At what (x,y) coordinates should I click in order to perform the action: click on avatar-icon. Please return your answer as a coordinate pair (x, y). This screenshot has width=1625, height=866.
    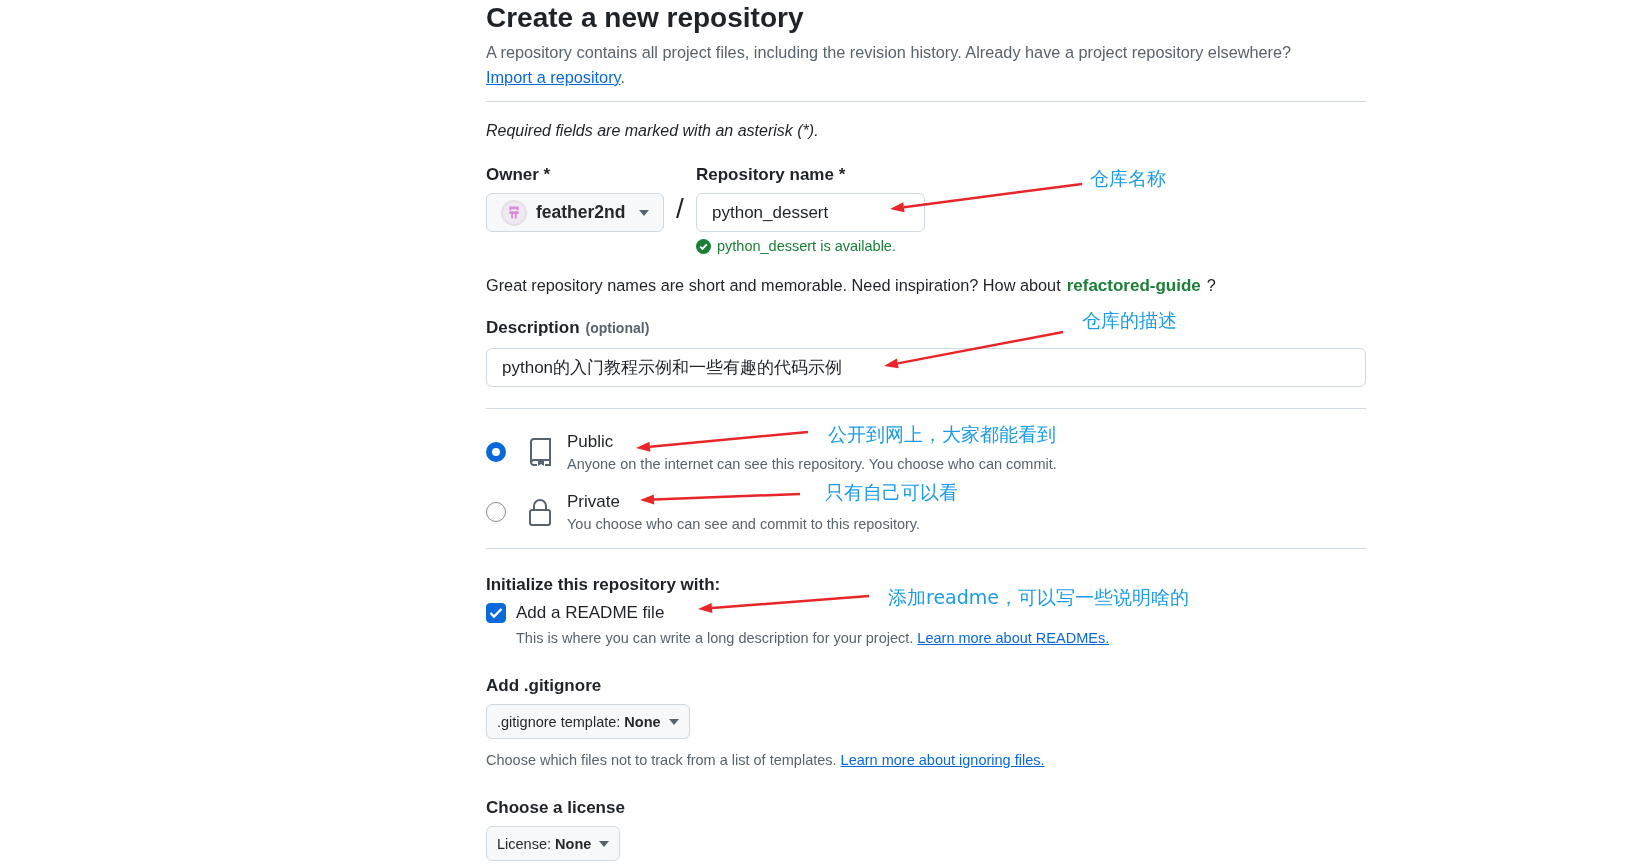
    Looking at the image, I should click on (514, 212).